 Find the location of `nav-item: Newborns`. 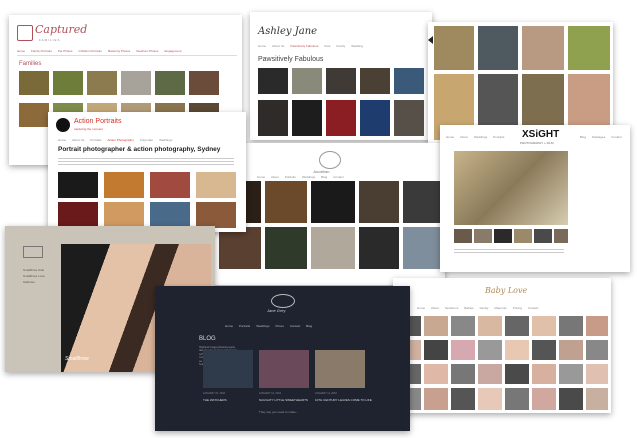

nav-item: Newborns is located at coordinates (452, 308).